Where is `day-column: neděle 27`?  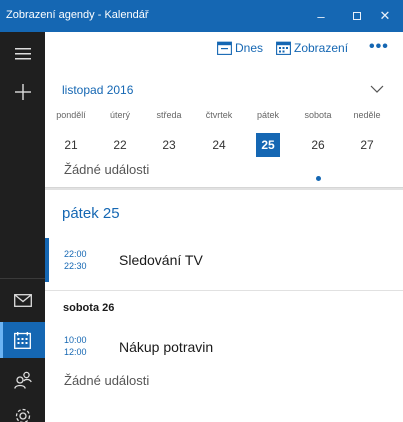 day-column: neděle 27 is located at coordinates (367, 132).